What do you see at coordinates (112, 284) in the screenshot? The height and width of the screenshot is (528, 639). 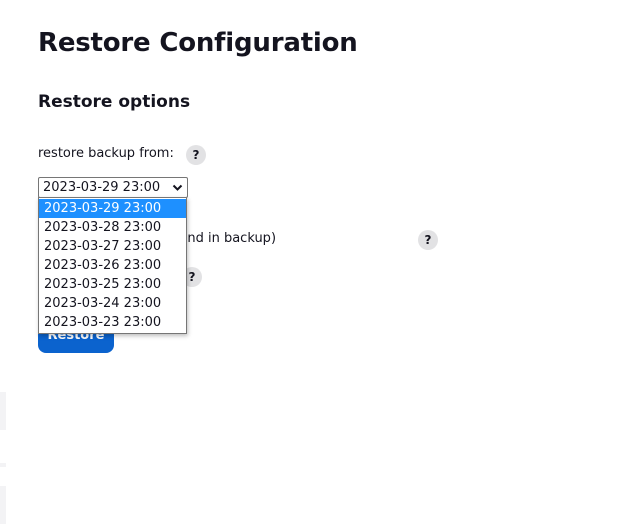 I see `dropdown-option: 2023-03-25 23:00` at bounding box center [112, 284].